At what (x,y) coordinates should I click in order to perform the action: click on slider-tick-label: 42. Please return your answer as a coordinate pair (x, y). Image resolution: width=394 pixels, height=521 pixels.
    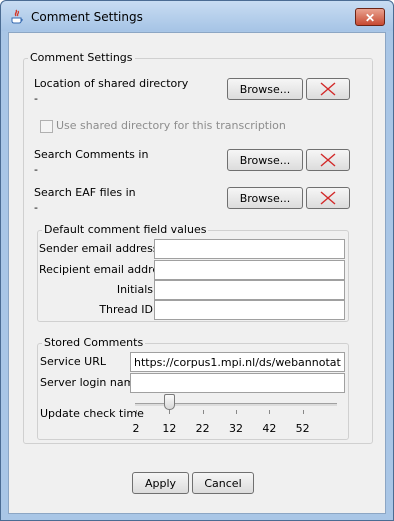
    Looking at the image, I should click on (269, 428).